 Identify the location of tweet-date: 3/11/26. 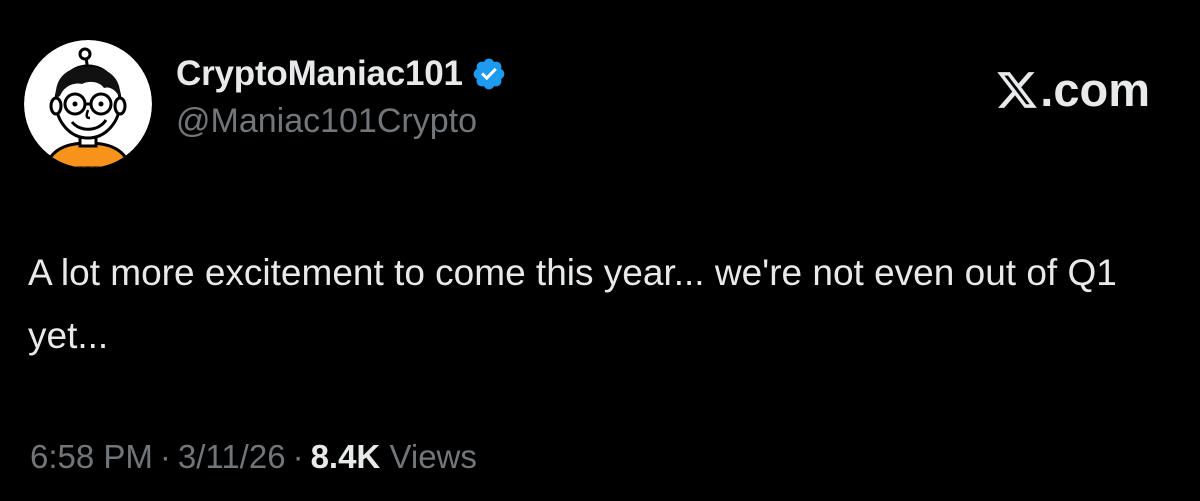
(232, 456).